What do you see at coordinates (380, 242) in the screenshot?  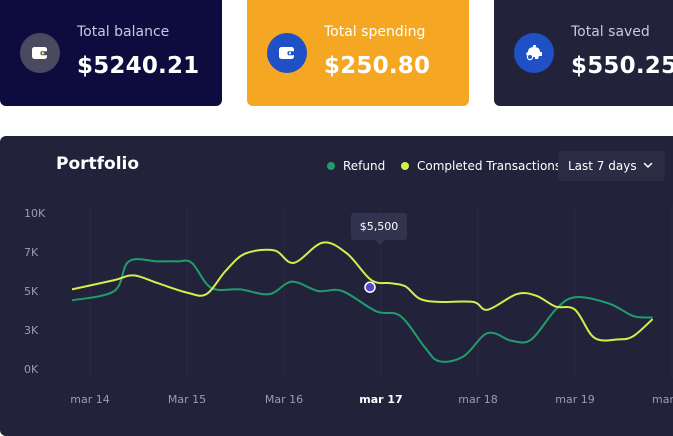 I see `tooltip-arrow` at bounding box center [380, 242].